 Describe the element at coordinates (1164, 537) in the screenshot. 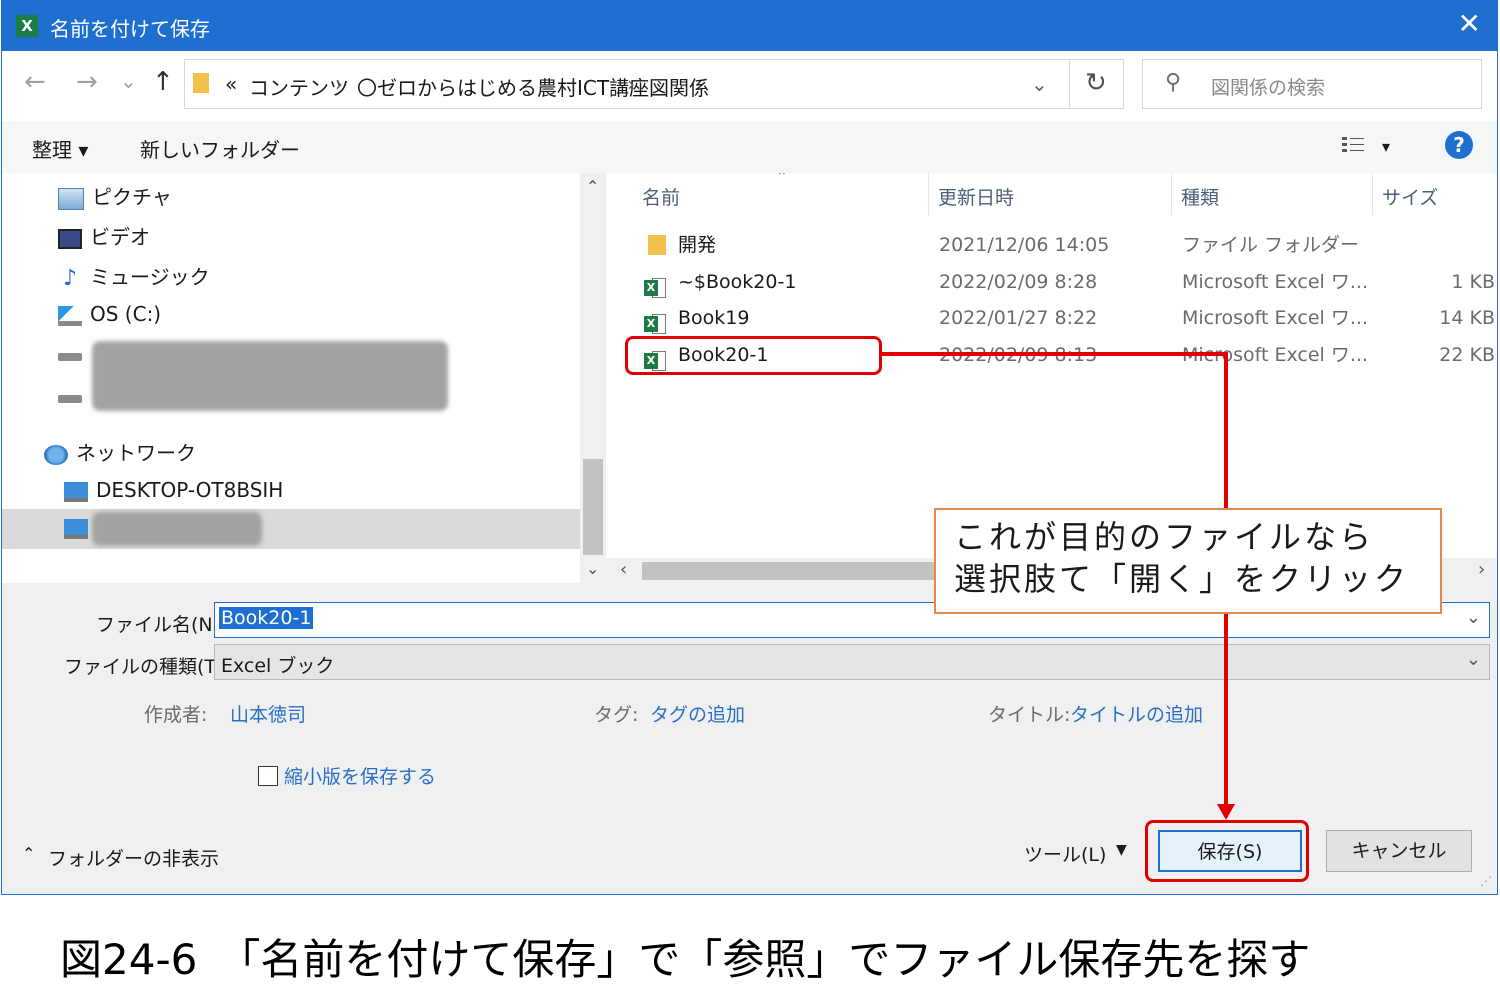

I see `callout-line-1: これが目的のファイルなら` at that location.